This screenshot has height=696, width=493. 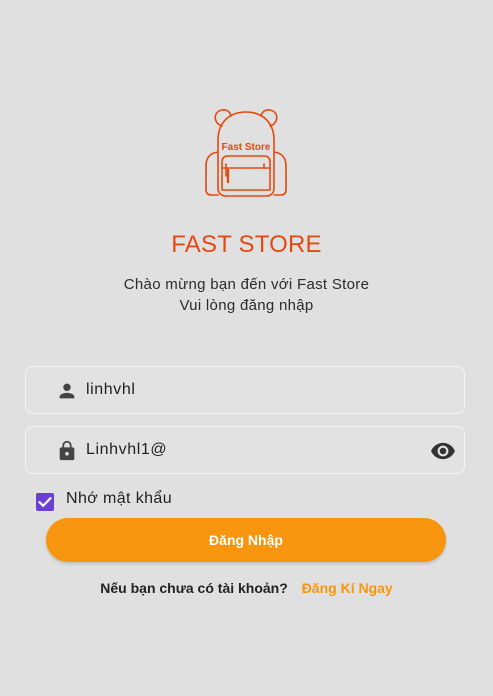 I want to click on eye-icon, so click(x=443, y=451).